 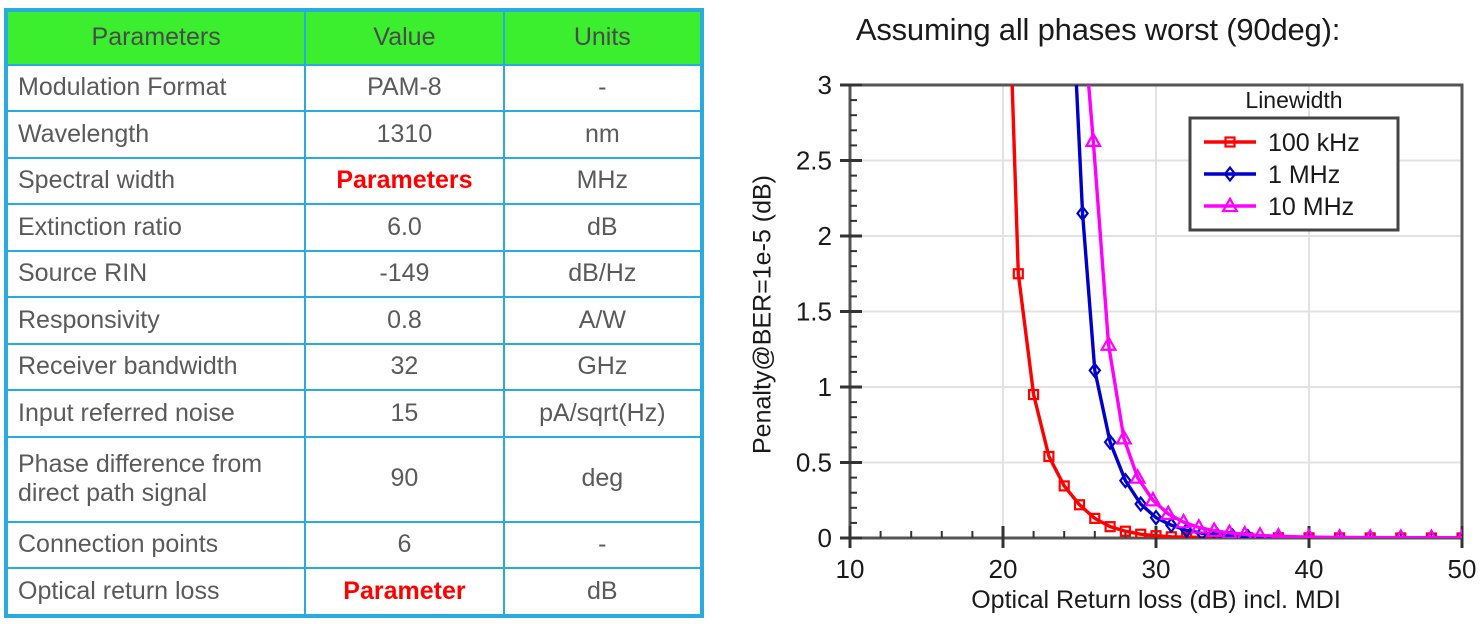 I want to click on cell-units: GHz, so click(x=603, y=367).